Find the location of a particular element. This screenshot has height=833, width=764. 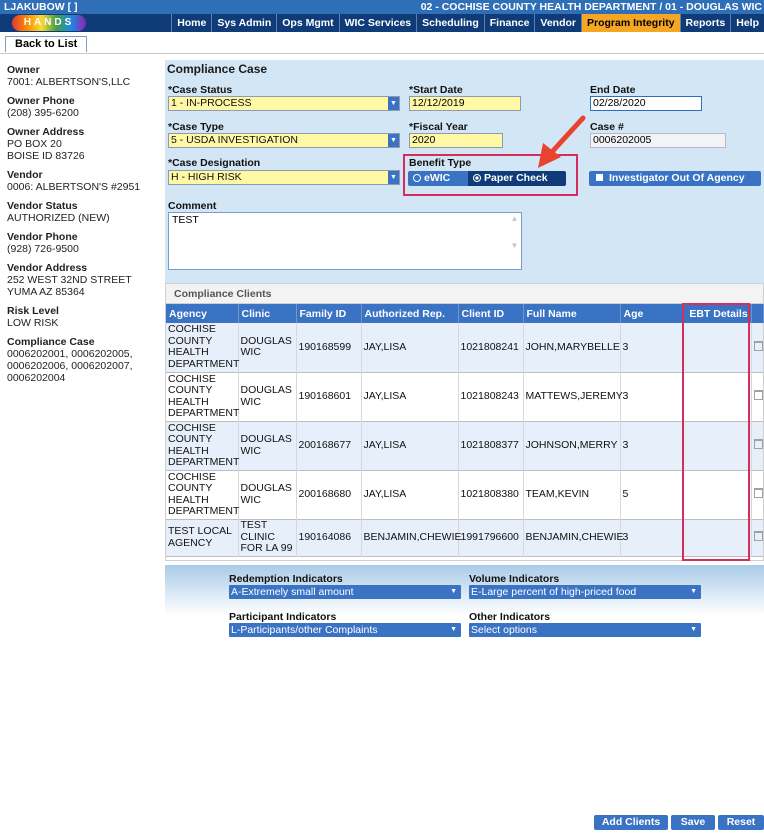

nav-ops-mgmt: Ops Mgmt is located at coordinates (307, 23).